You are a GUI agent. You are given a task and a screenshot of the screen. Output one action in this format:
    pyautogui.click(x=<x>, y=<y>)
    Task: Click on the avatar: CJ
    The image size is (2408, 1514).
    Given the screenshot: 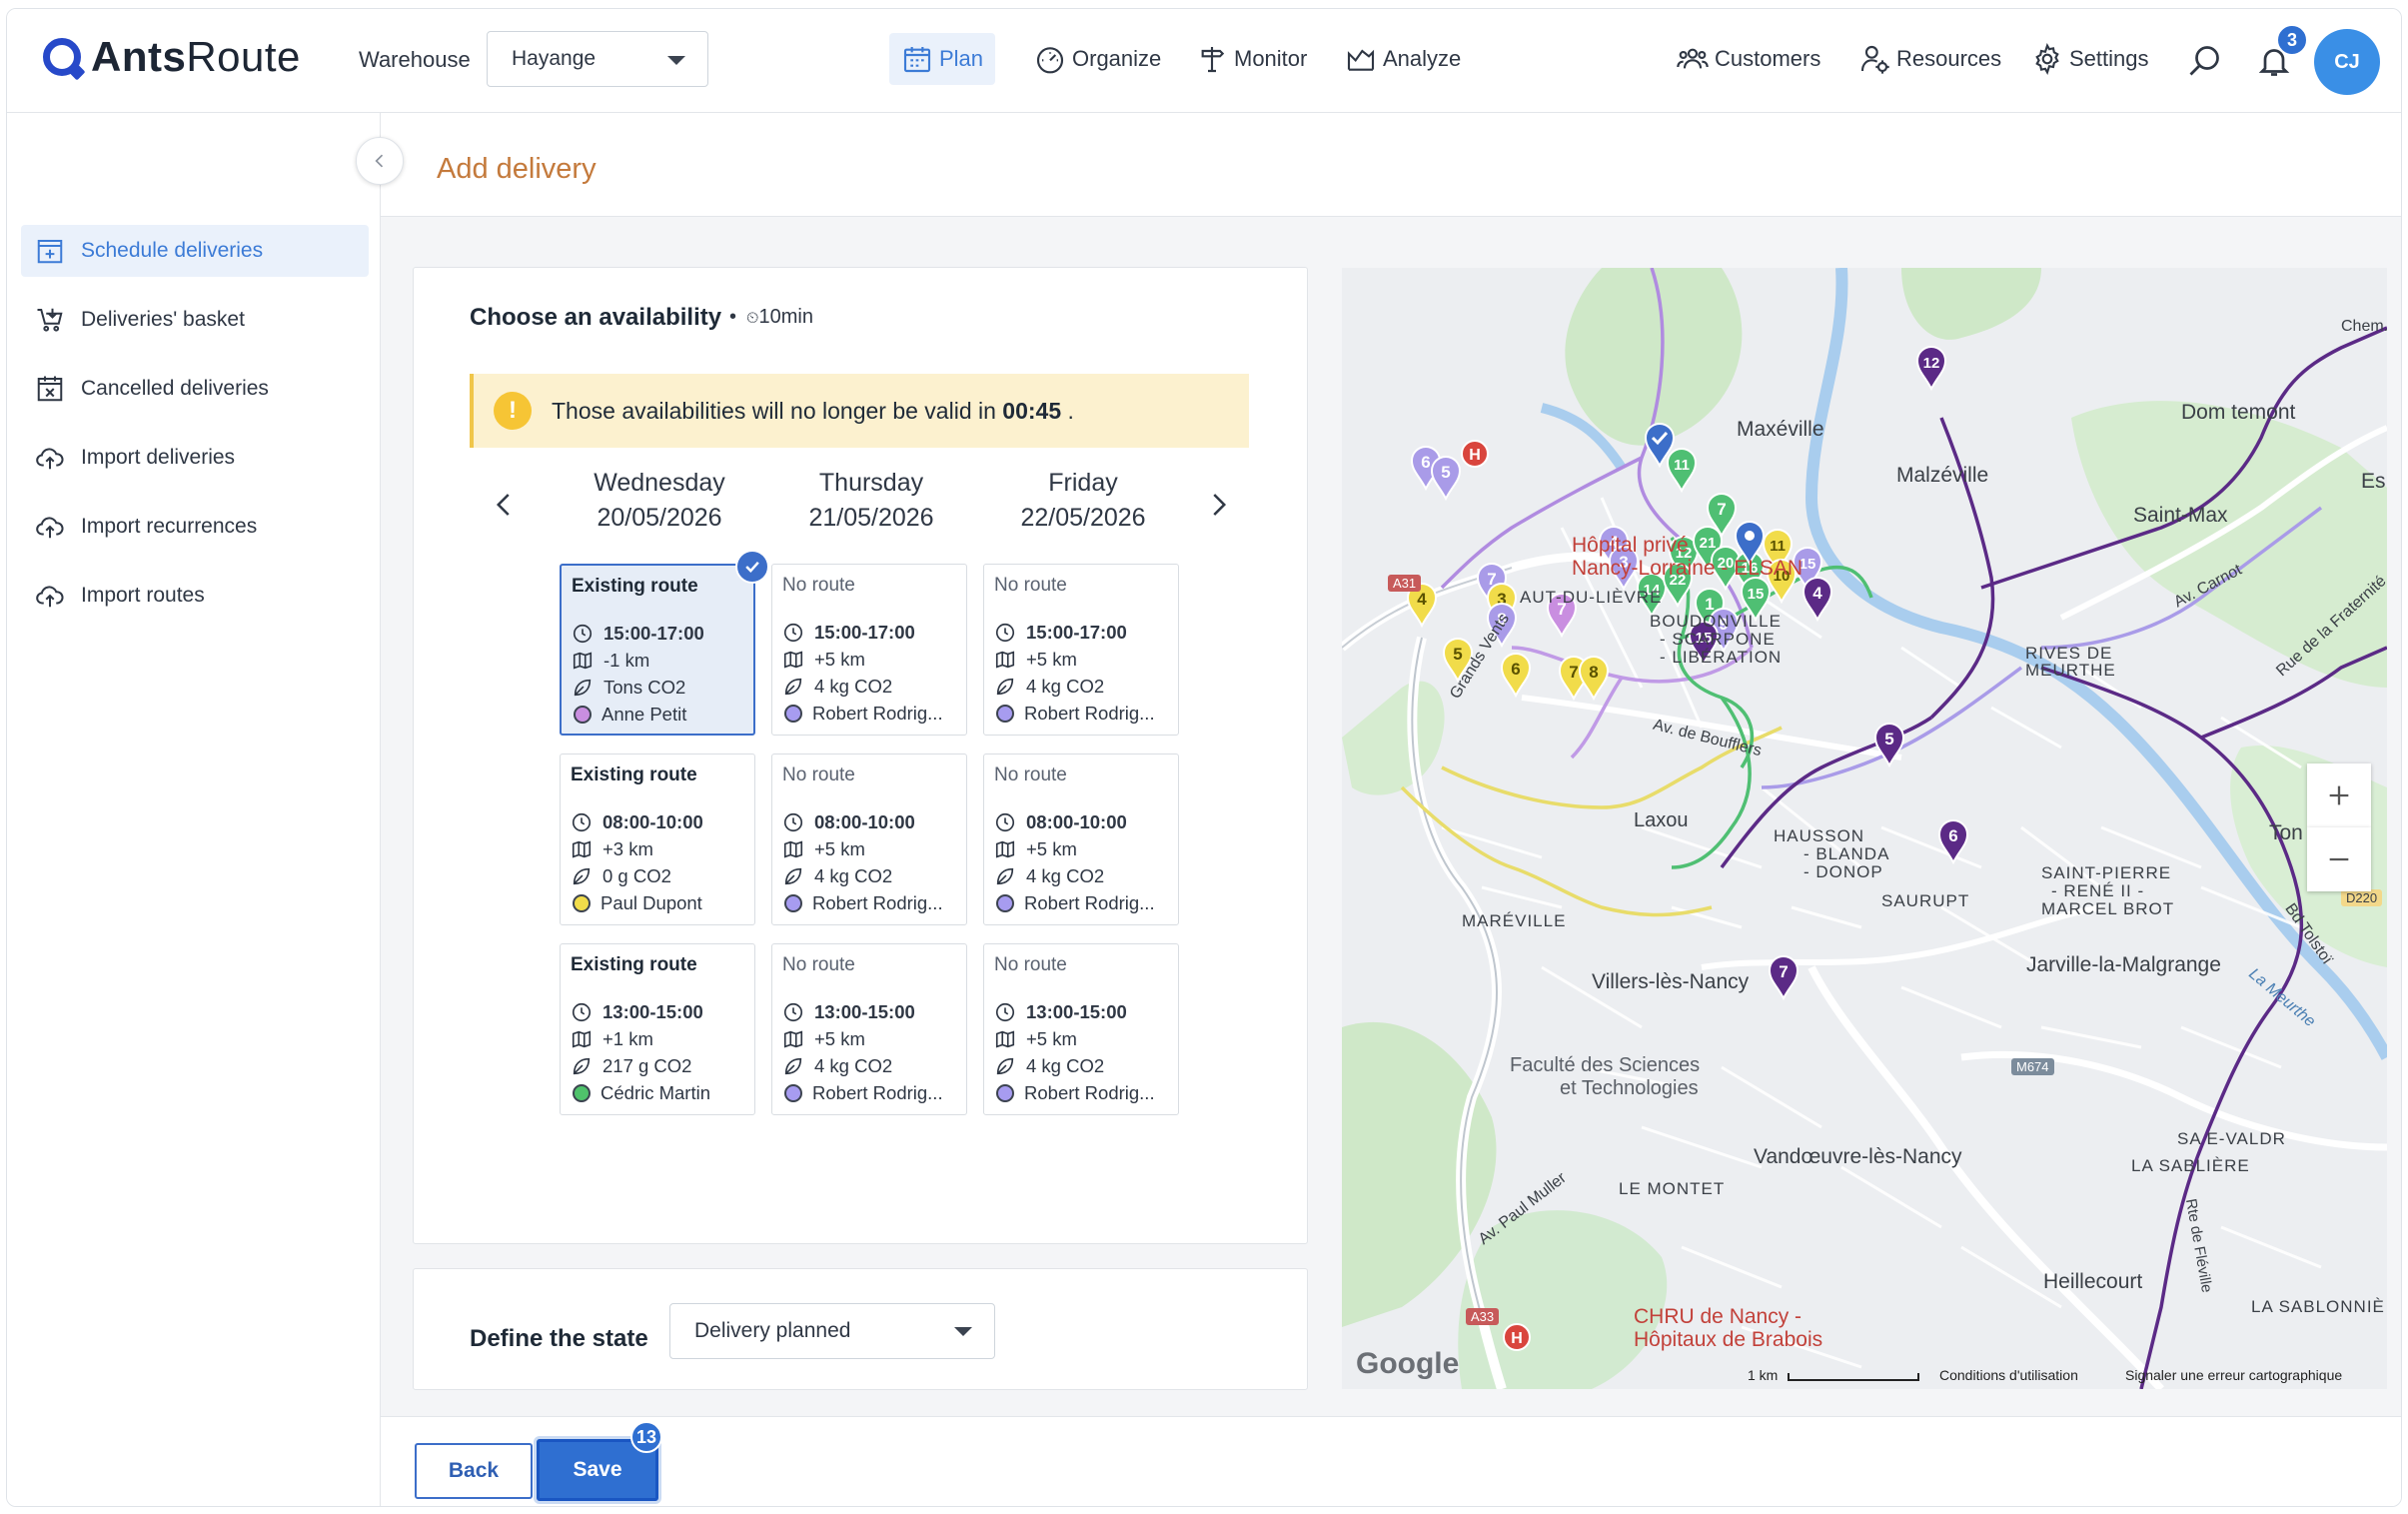 What is the action you would take?
    pyautogui.click(x=2347, y=62)
    